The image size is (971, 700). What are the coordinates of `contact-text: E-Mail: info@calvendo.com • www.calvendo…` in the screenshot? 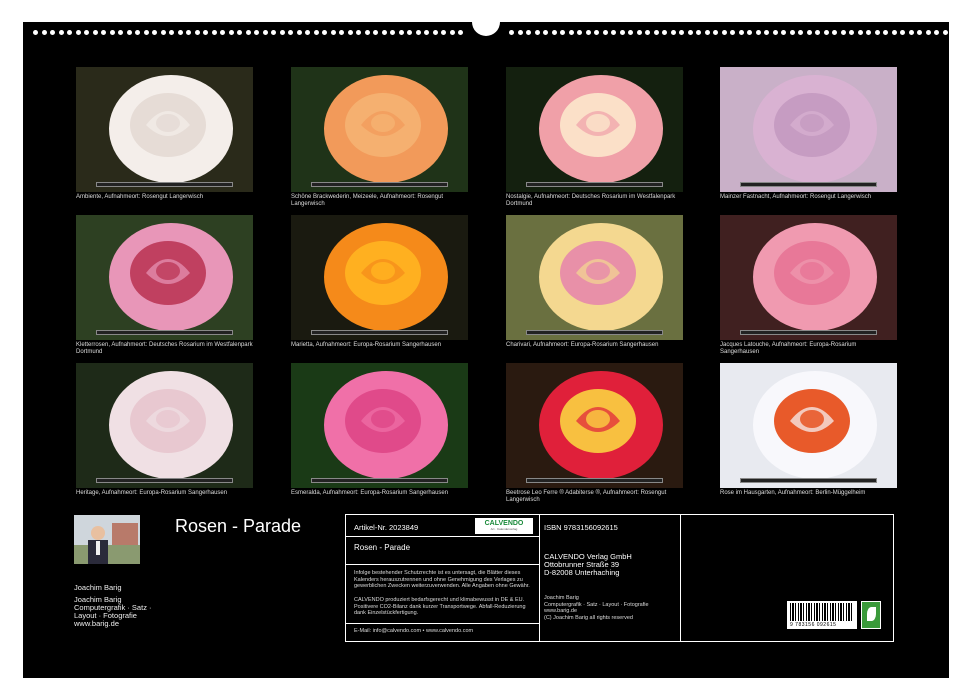 It's located at (414, 631).